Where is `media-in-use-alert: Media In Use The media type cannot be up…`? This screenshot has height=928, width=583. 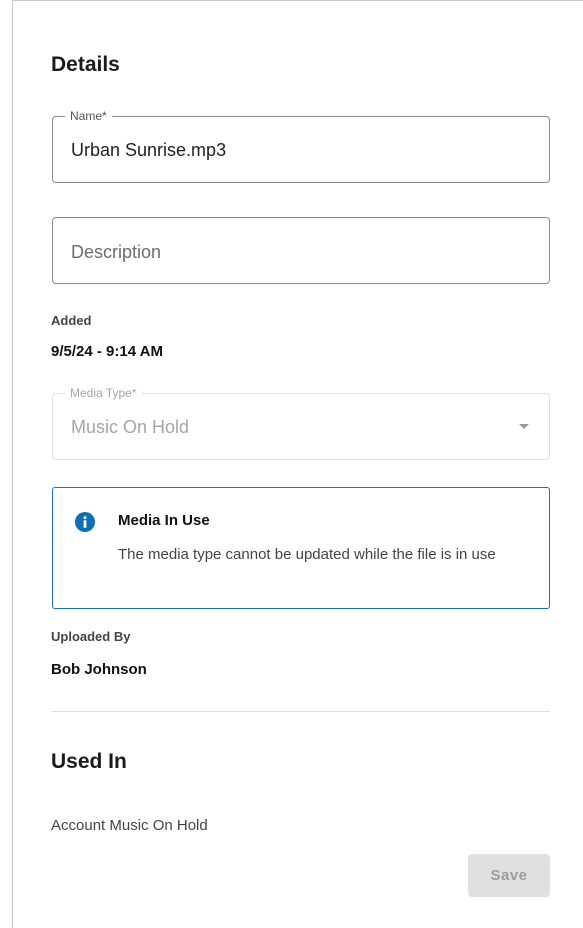 media-in-use-alert: Media In Use The media type cannot be up… is located at coordinates (301, 548).